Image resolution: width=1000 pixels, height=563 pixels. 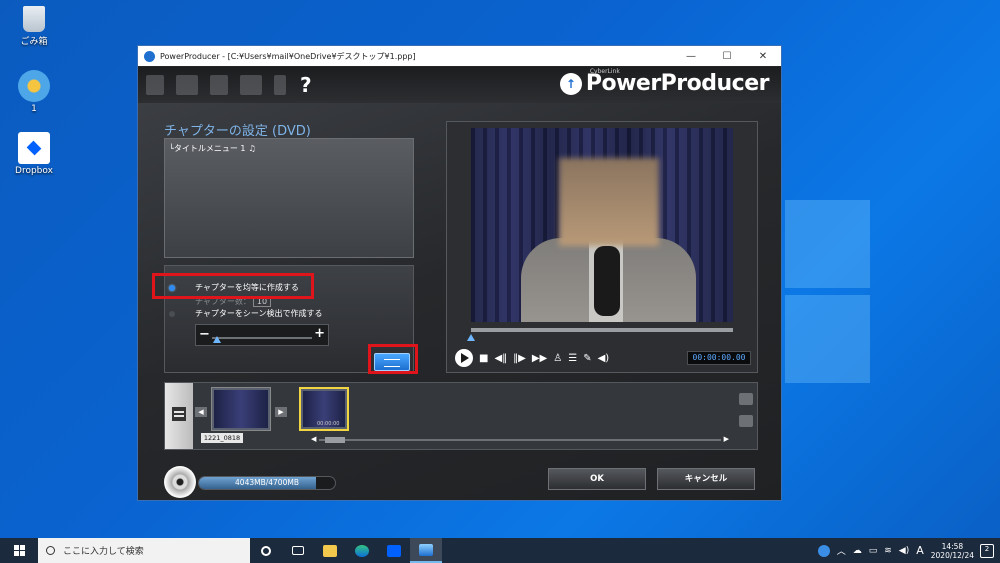 What do you see at coordinates (319, 333) in the screenshot?
I see `slider-plus-button: +` at bounding box center [319, 333].